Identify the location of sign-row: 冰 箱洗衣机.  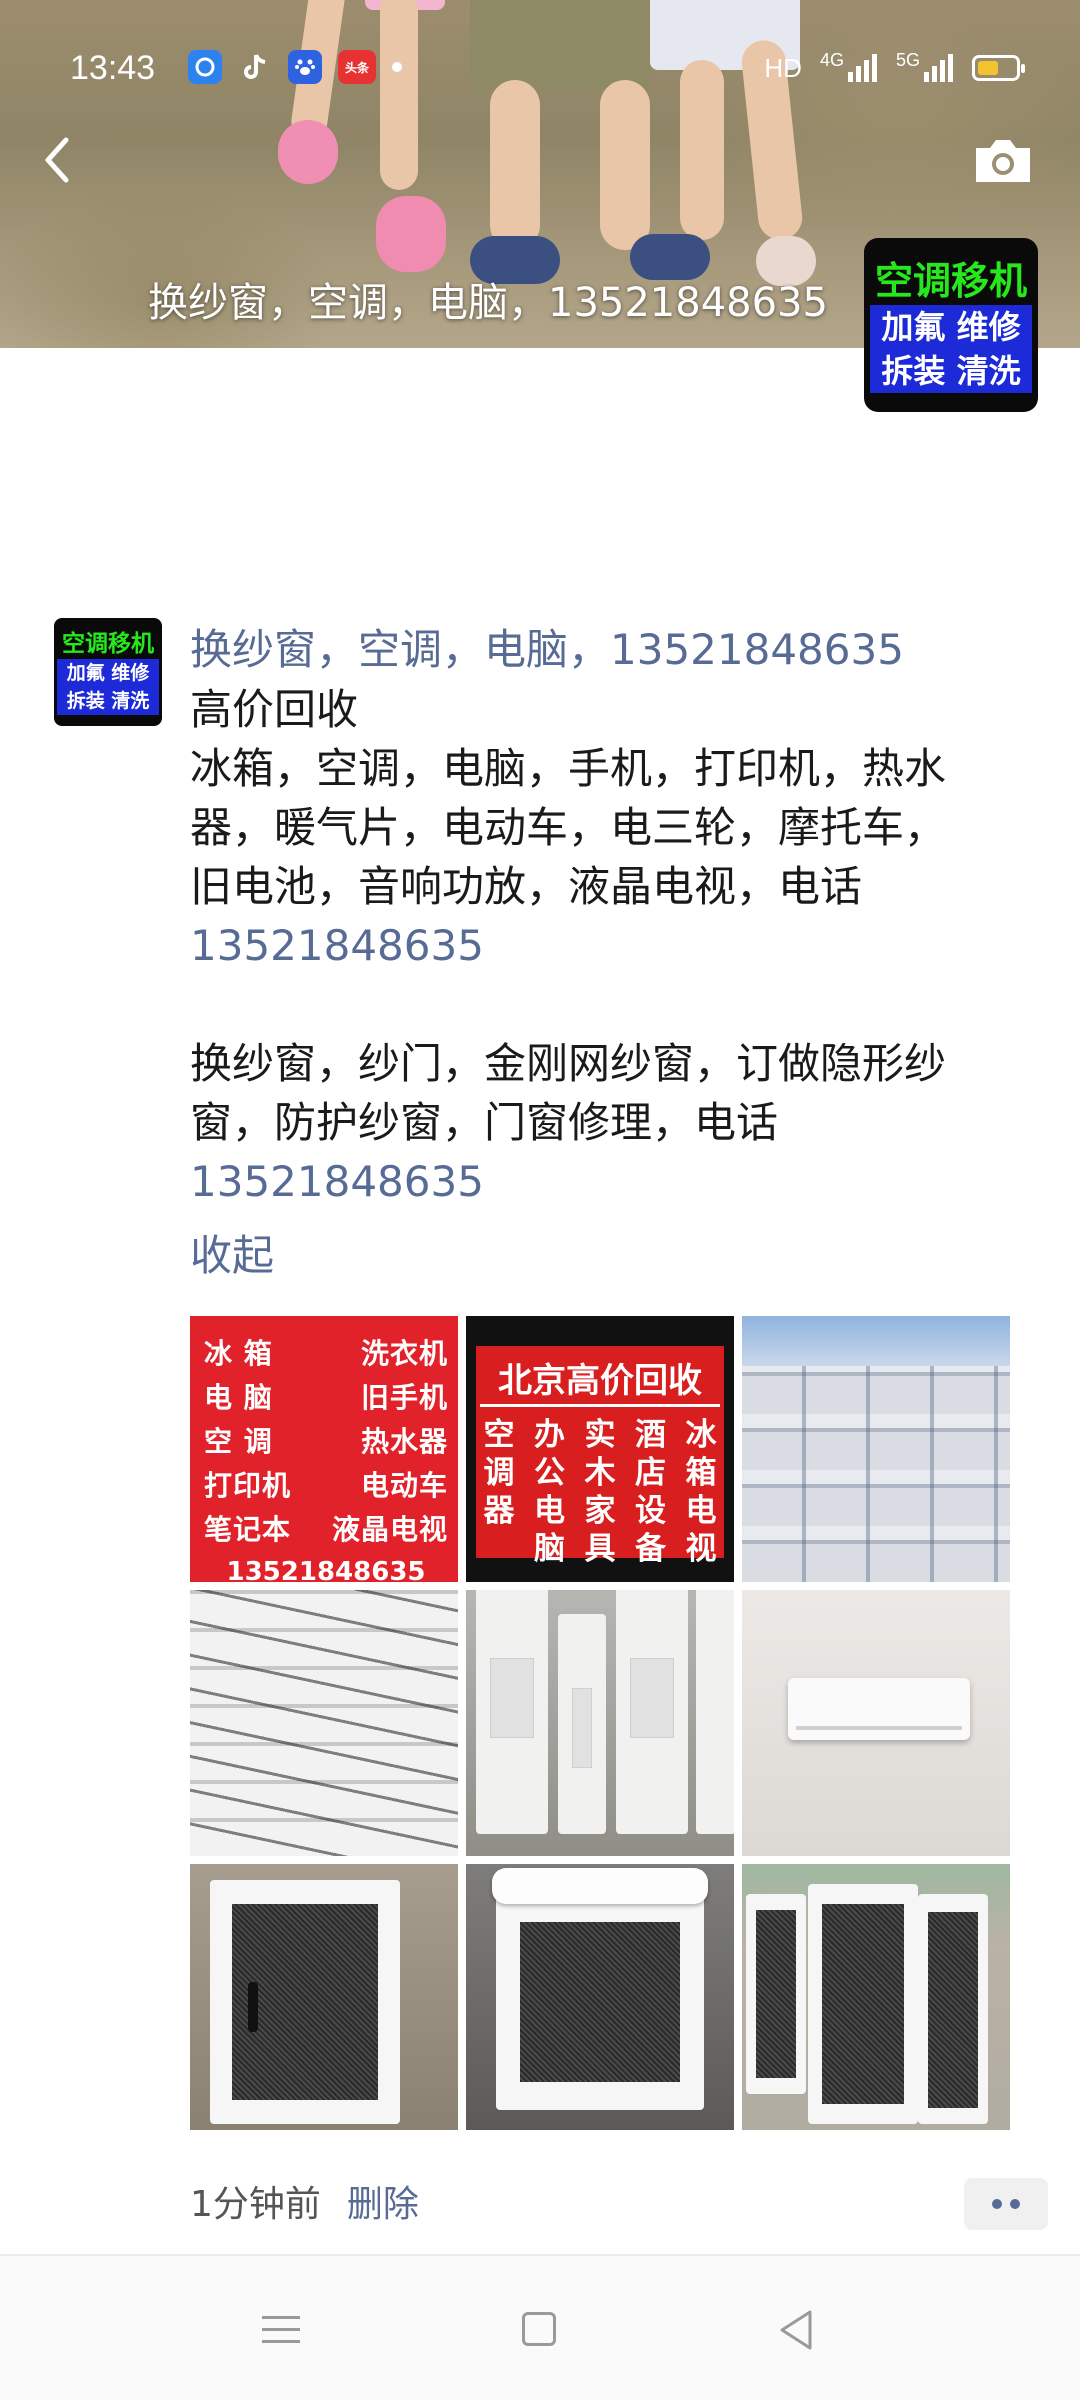
(326, 1353).